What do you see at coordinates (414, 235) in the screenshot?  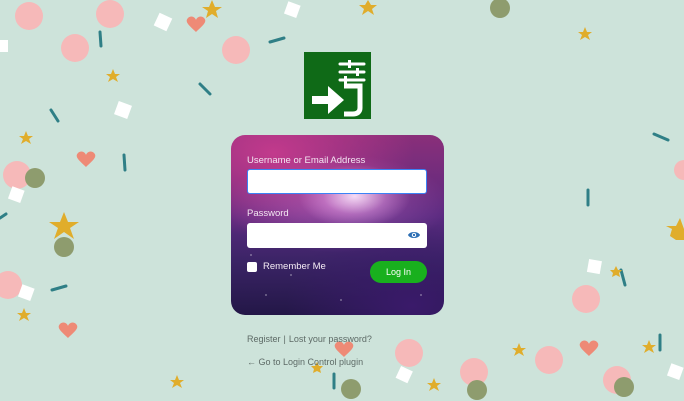 I see `eye-icon` at bounding box center [414, 235].